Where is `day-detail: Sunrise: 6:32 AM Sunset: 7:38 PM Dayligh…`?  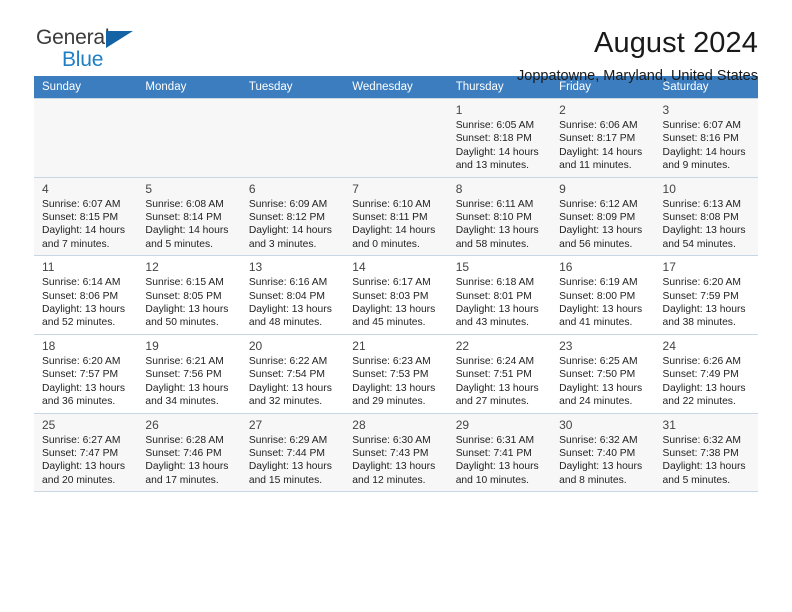 day-detail: Sunrise: 6:32 AM Sunset: 7:38 PM Dayligh… is located at coordinates (704, 460).